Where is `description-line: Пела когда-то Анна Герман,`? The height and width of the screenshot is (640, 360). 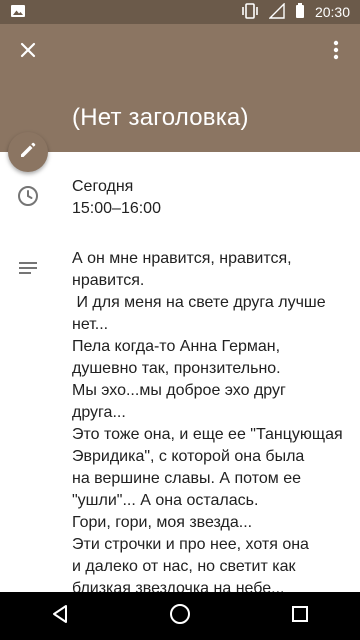 description-line: Пела когда-то Анна Герман, is located at coordinates (176, 346).